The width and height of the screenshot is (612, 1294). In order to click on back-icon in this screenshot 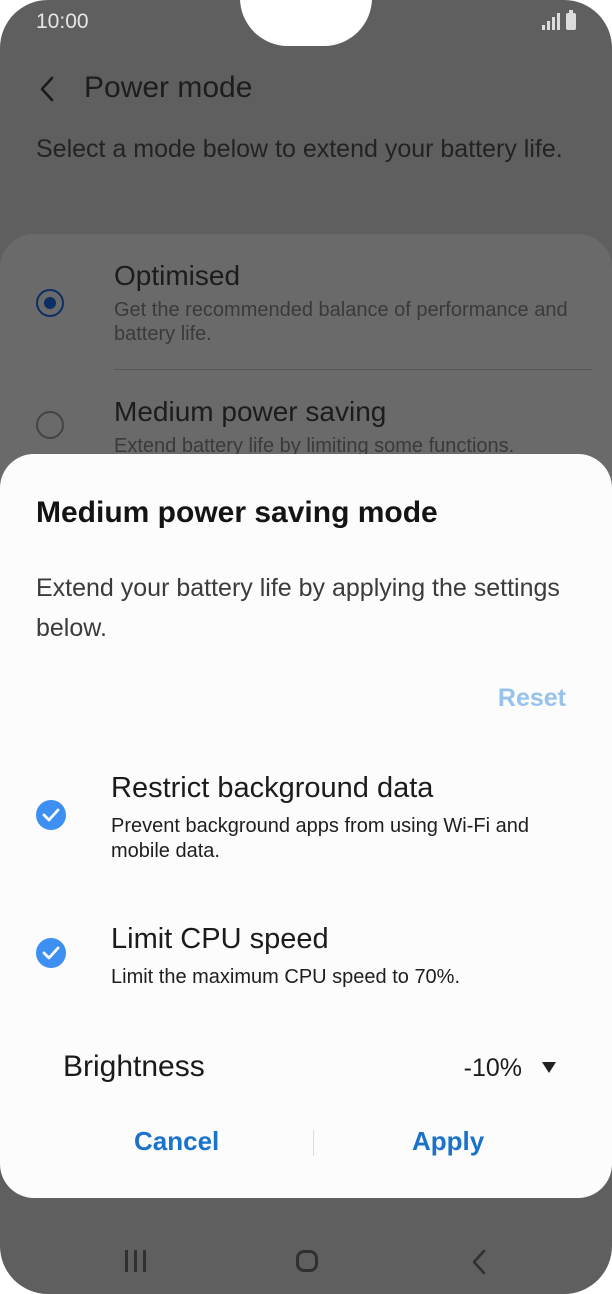, I will do `click(479, 1264)`.